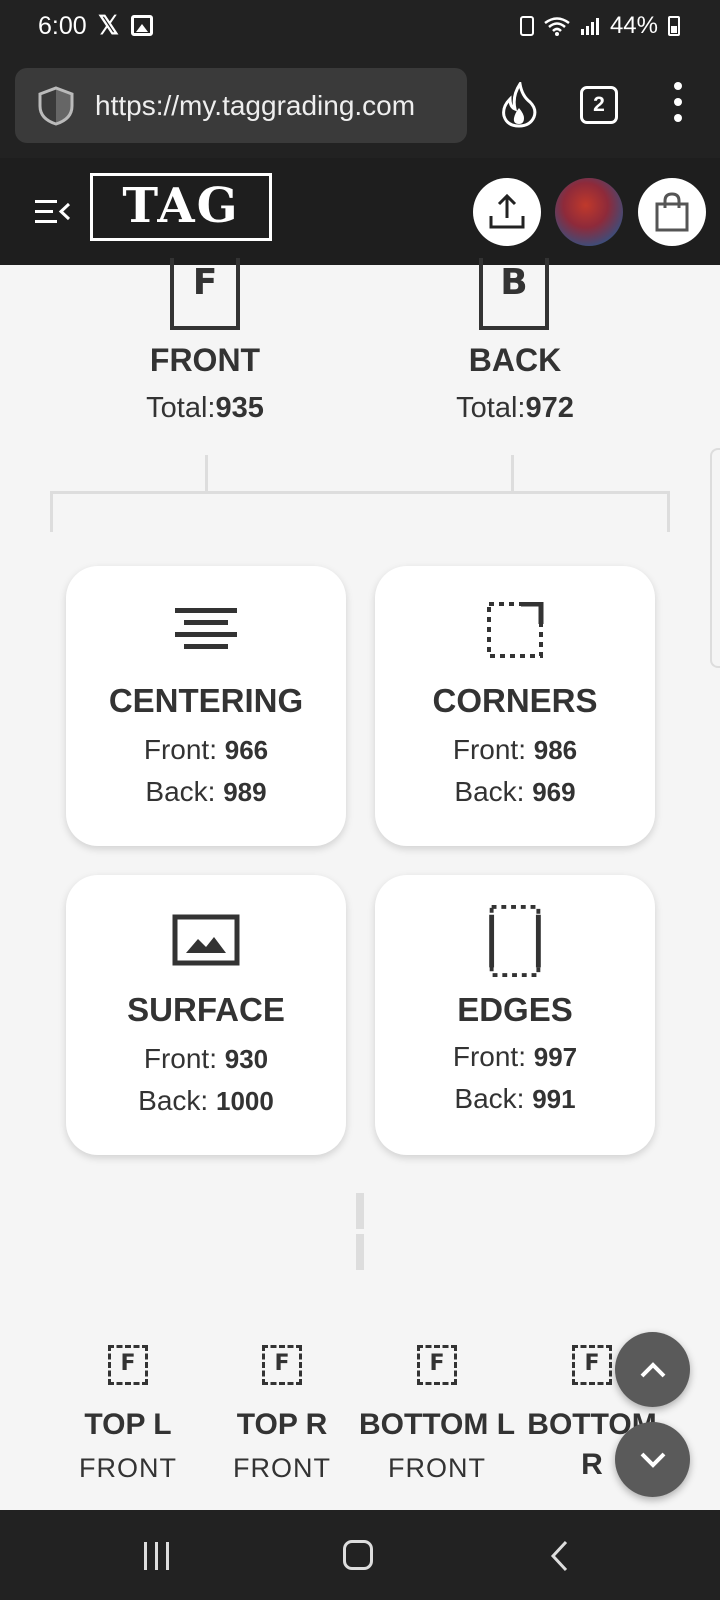 This screenshot has height=1600, width=720. Describe the element at coordinates (515, 700) in the screenshot. I see `corners-title: CORNERS` at that location.